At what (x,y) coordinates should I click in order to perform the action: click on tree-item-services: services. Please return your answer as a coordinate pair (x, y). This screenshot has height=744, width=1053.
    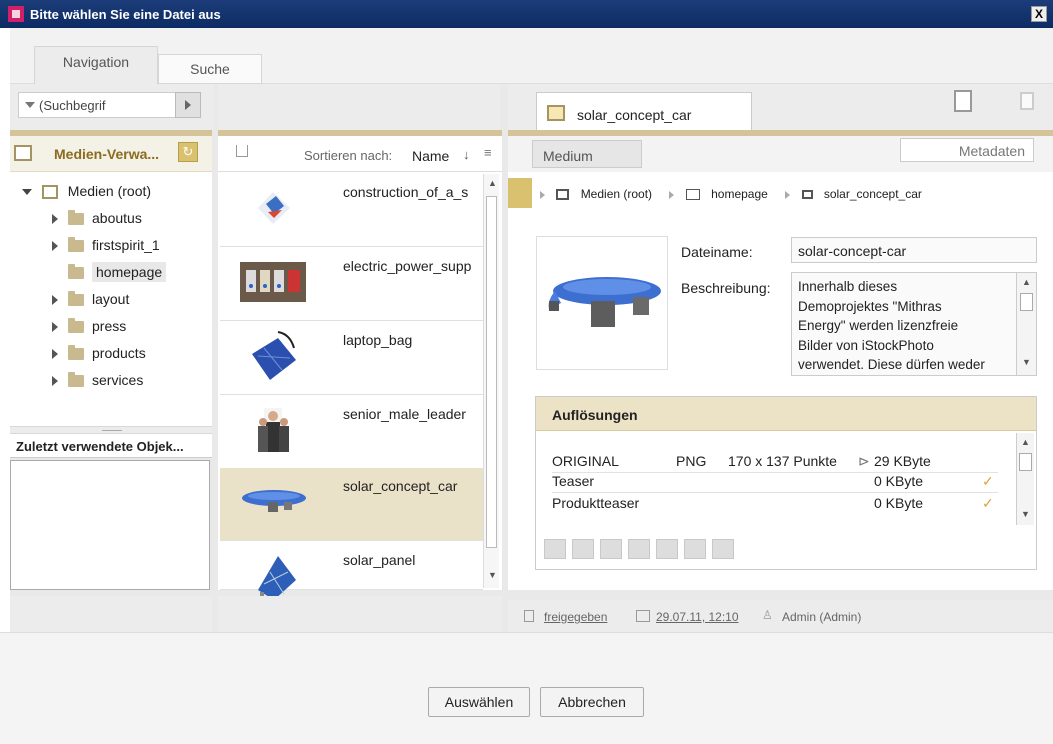
    Looking at the image, I should click on (97, 380).